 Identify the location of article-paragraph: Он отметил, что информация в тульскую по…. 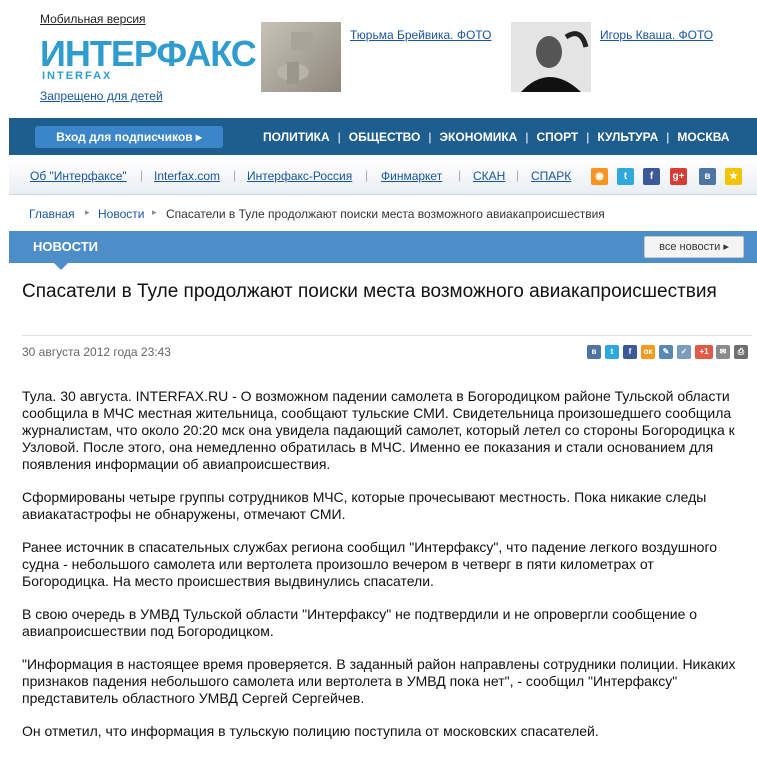
(310, 731).